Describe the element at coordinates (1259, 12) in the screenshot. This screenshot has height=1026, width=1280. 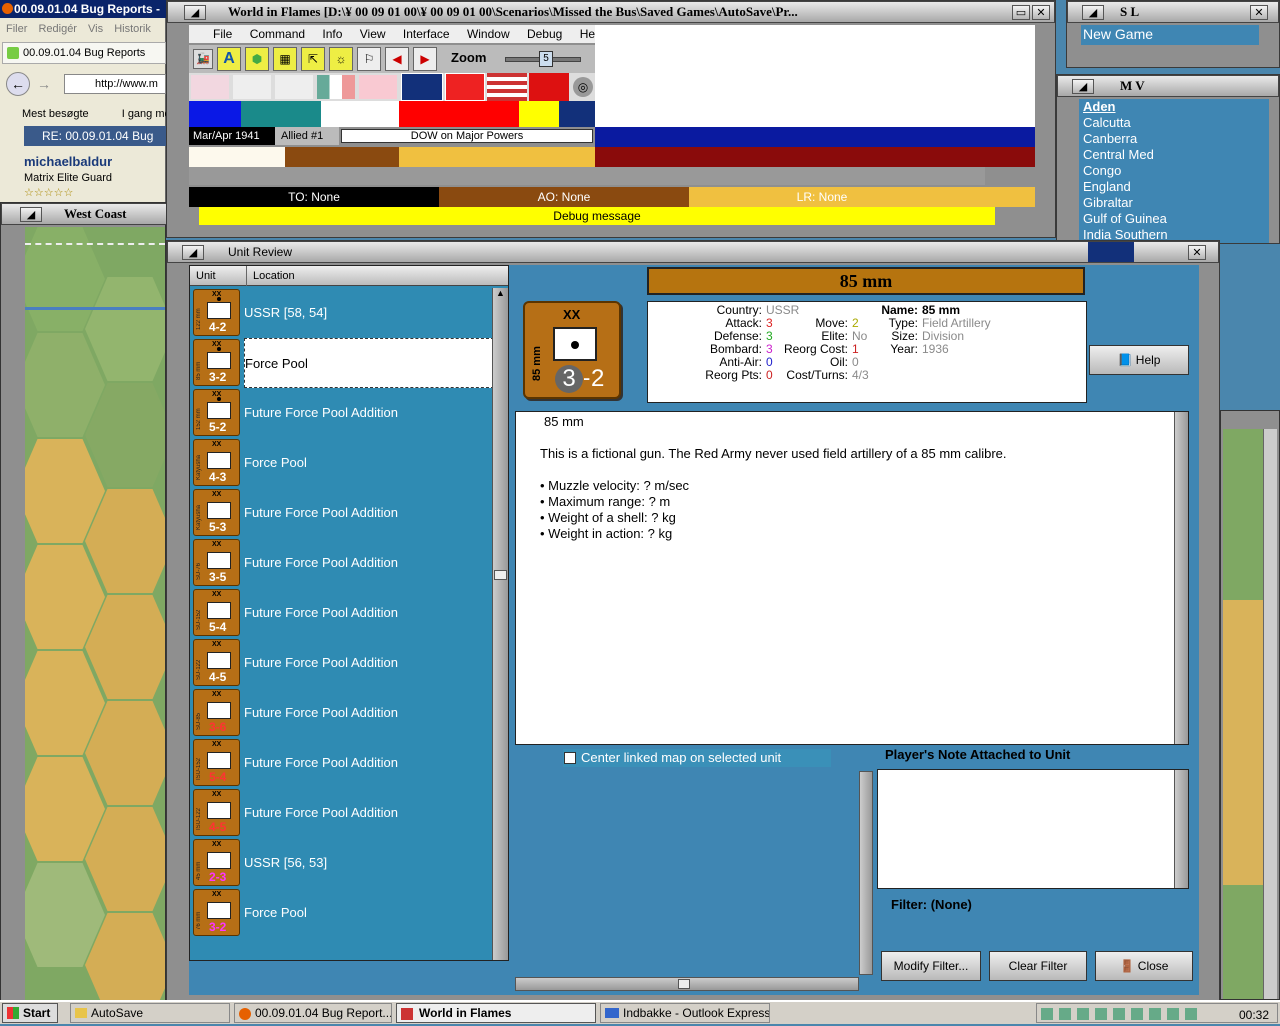
I see `sl-close-button: ✕` at that location.